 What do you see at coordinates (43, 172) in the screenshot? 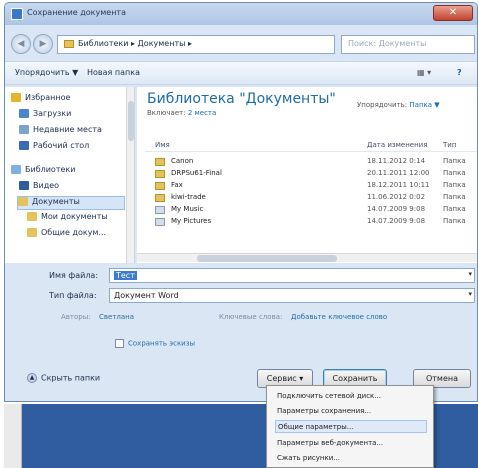
I see `sidebar-item-libraries: Библиотеки` at bounding box center [43, 172].